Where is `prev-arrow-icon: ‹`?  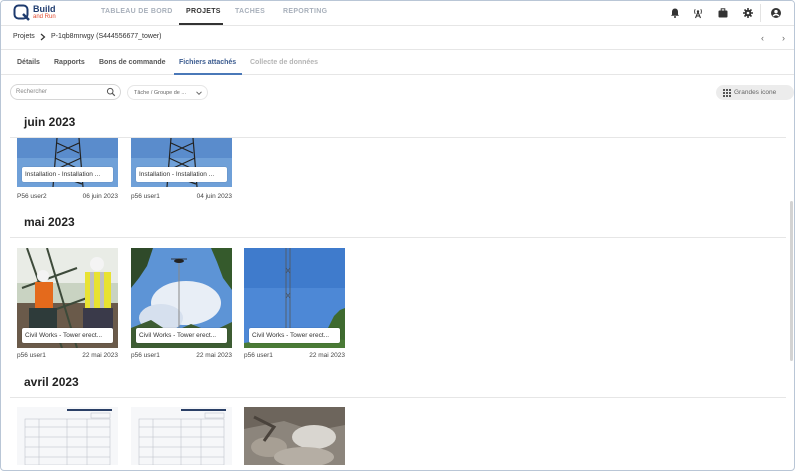
prev-arrow-icon: ‹ is located at coordinates (762, 38).